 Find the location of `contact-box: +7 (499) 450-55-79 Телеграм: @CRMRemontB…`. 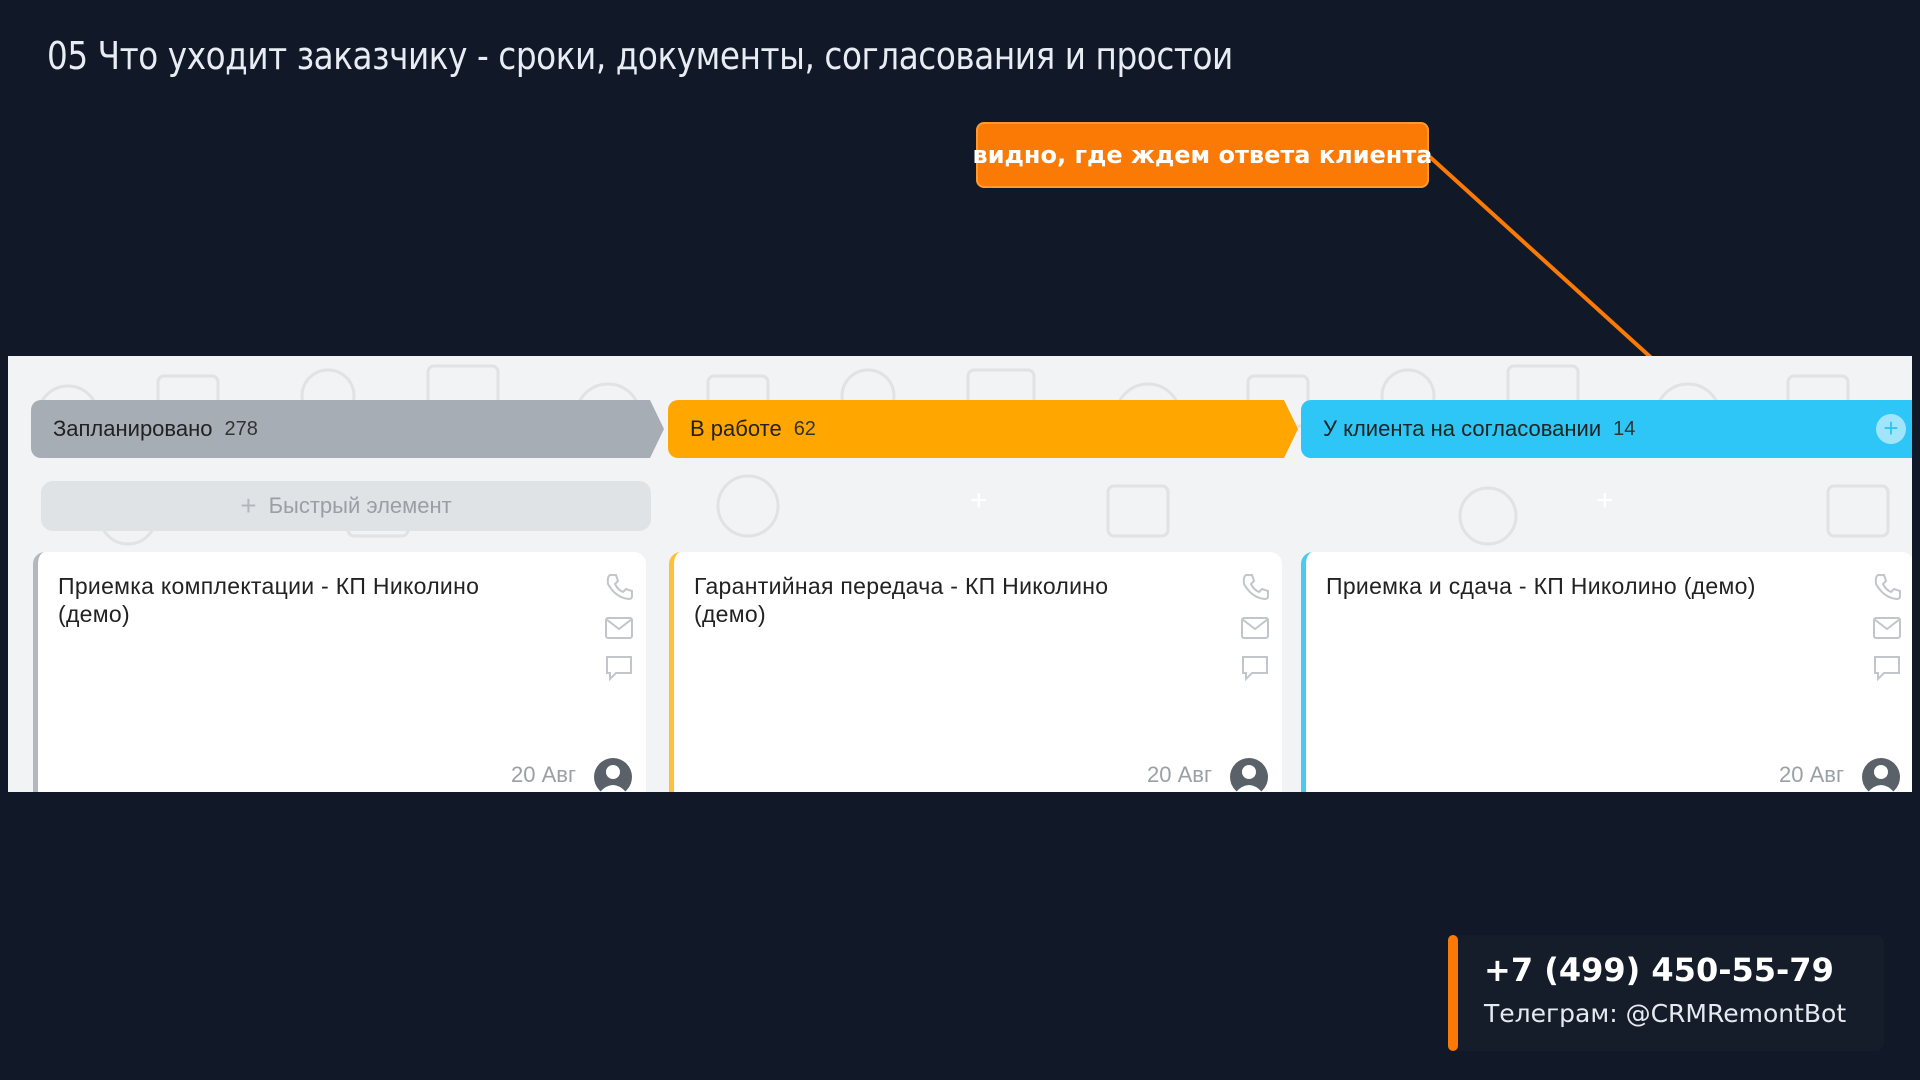

contact-box: +7 (499) 450-55-79 Телеграм: @CRMRemontB… is located at coordinates (1666, 993).